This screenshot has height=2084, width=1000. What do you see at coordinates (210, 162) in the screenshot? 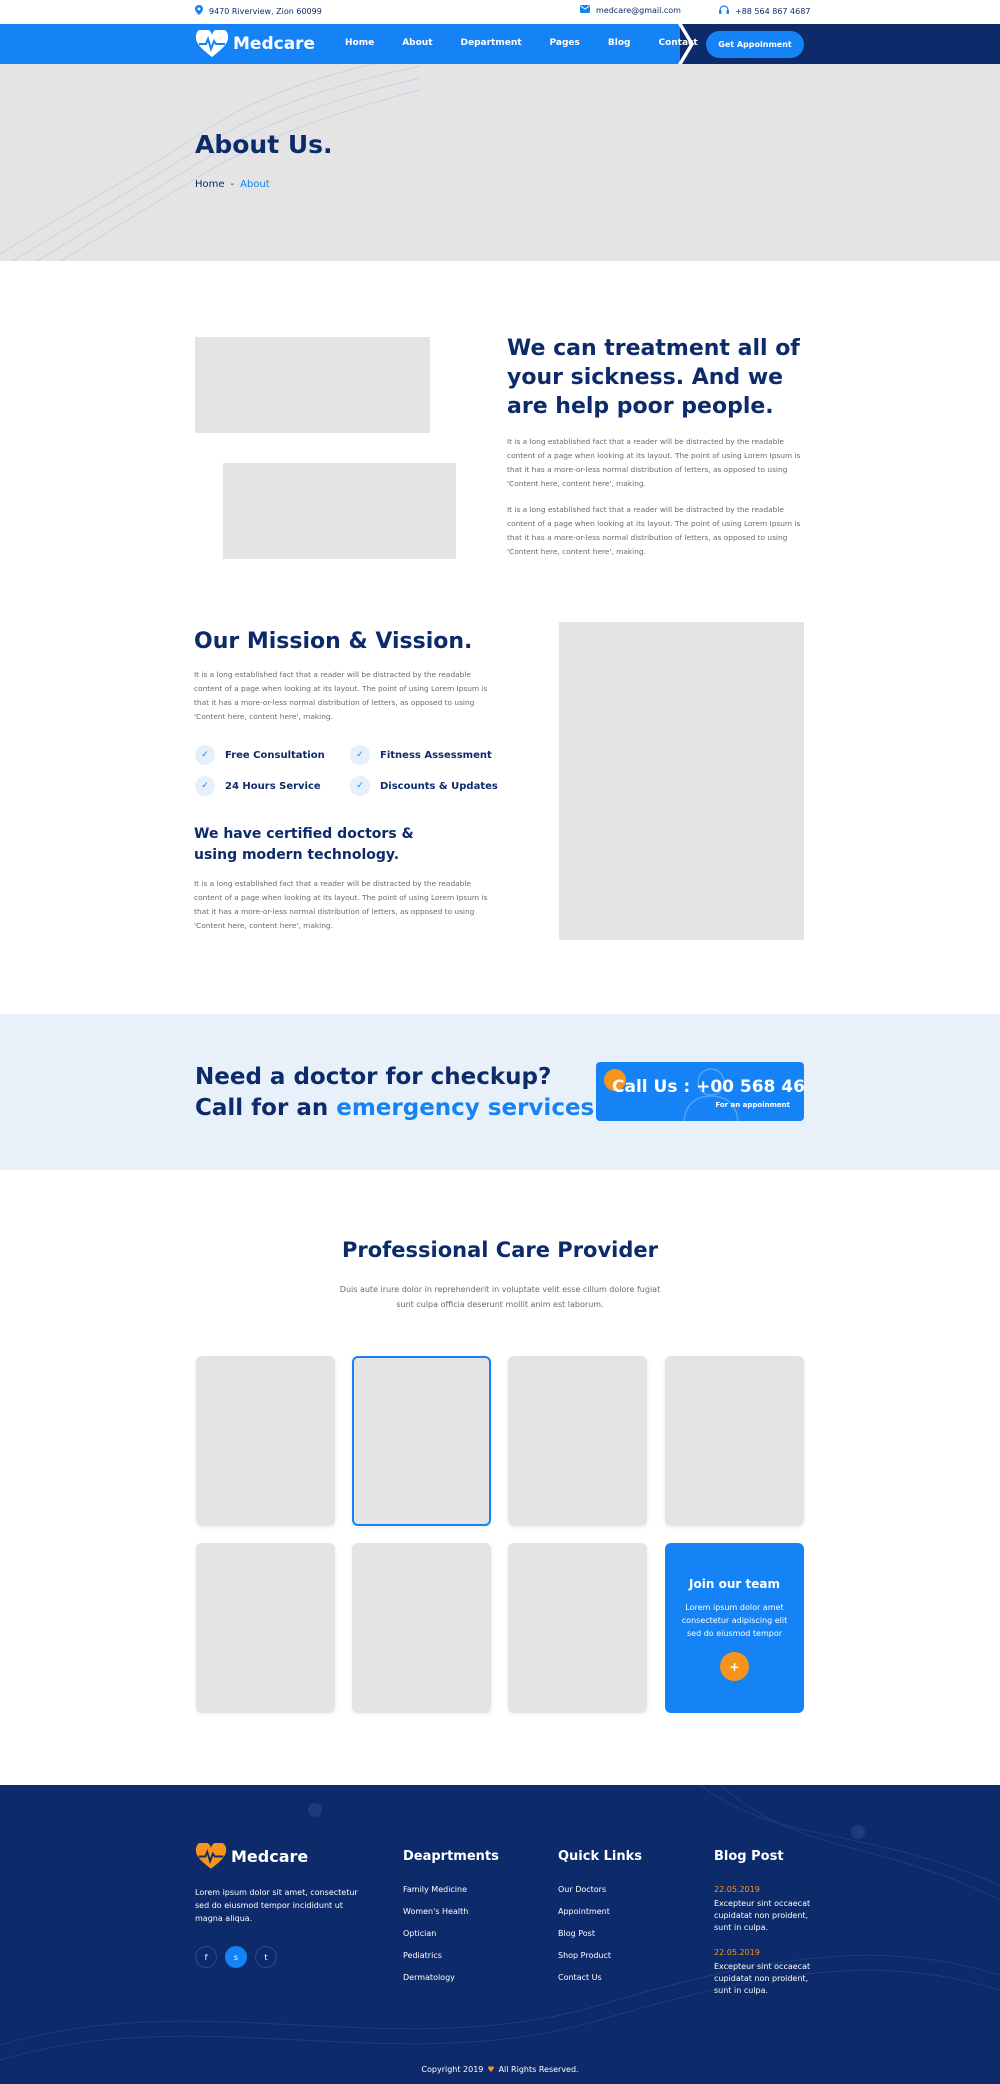
I see `wave-decoration` at bounding box center [210, 162].